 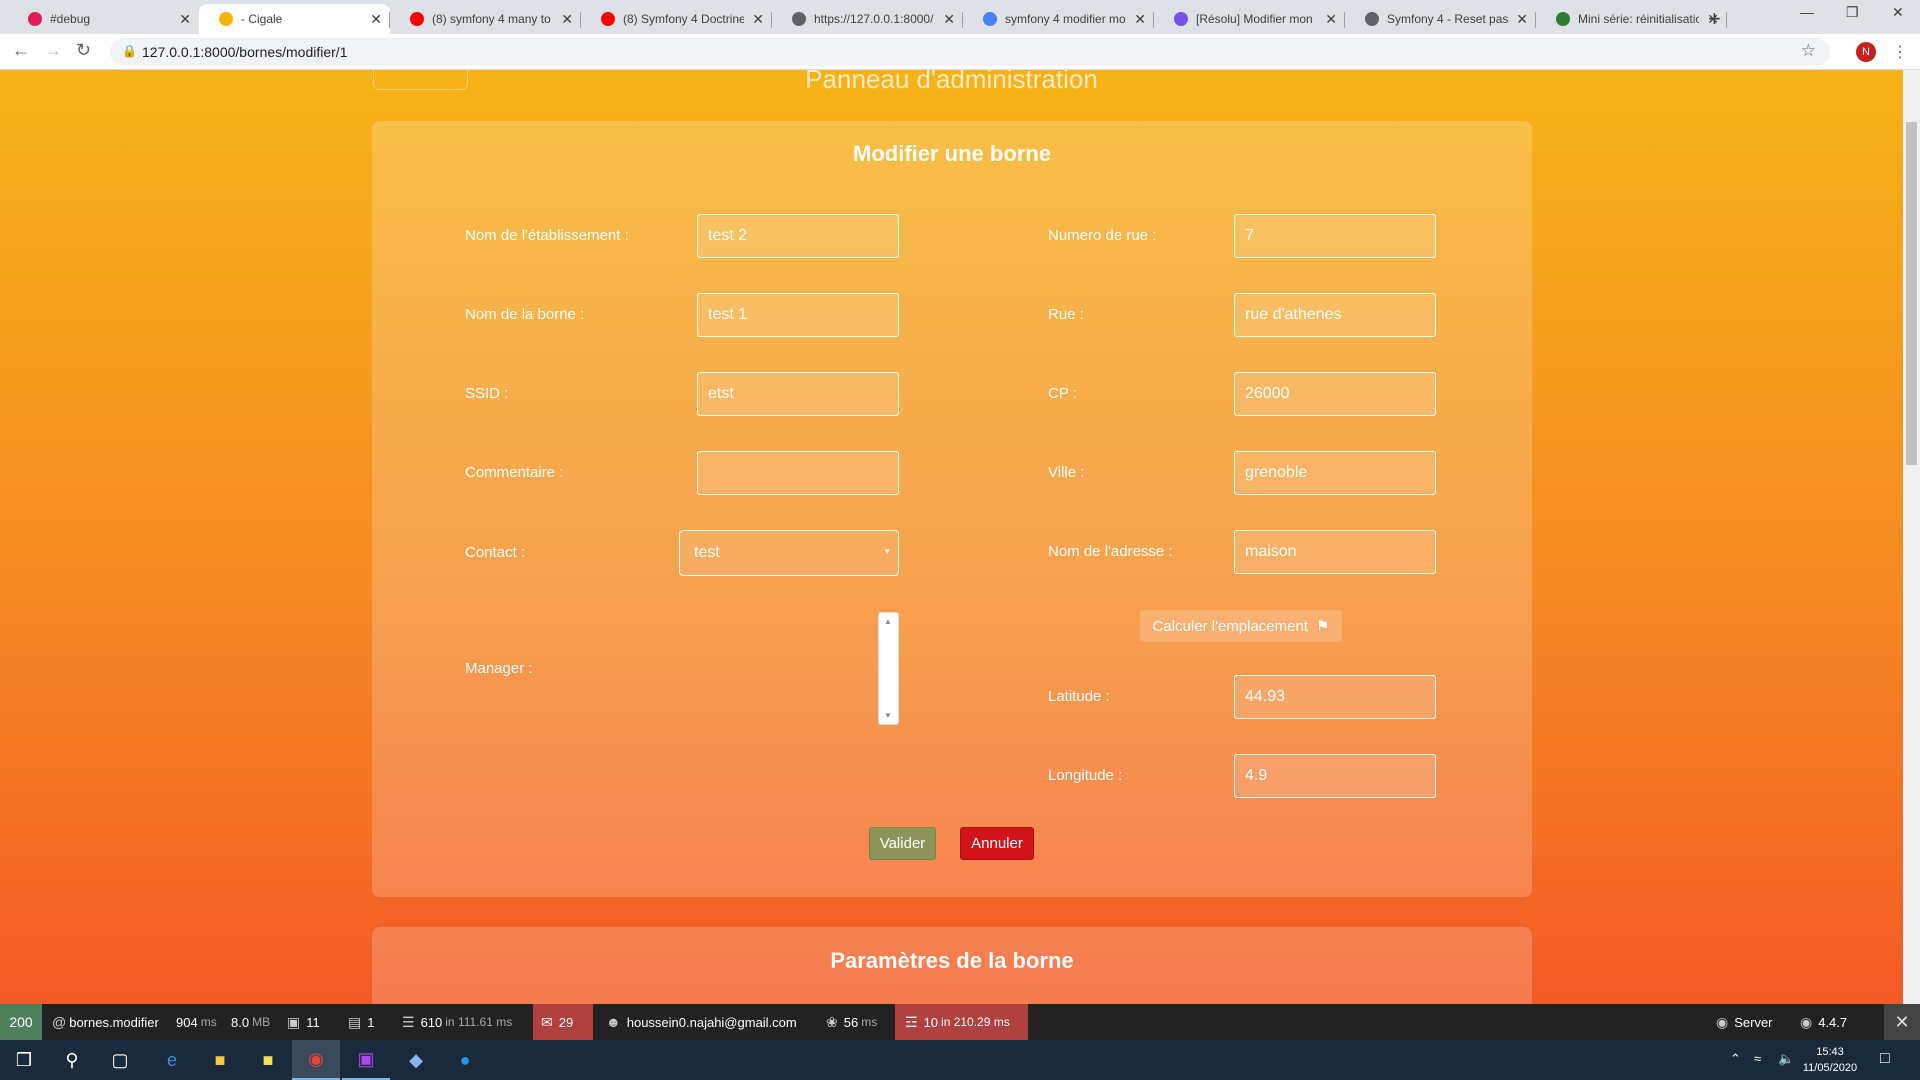 What do you see at coordinates (1335, 236) in the screenshot?
I see `numero-rue-input: 7` at bounding box center [1335, 236].